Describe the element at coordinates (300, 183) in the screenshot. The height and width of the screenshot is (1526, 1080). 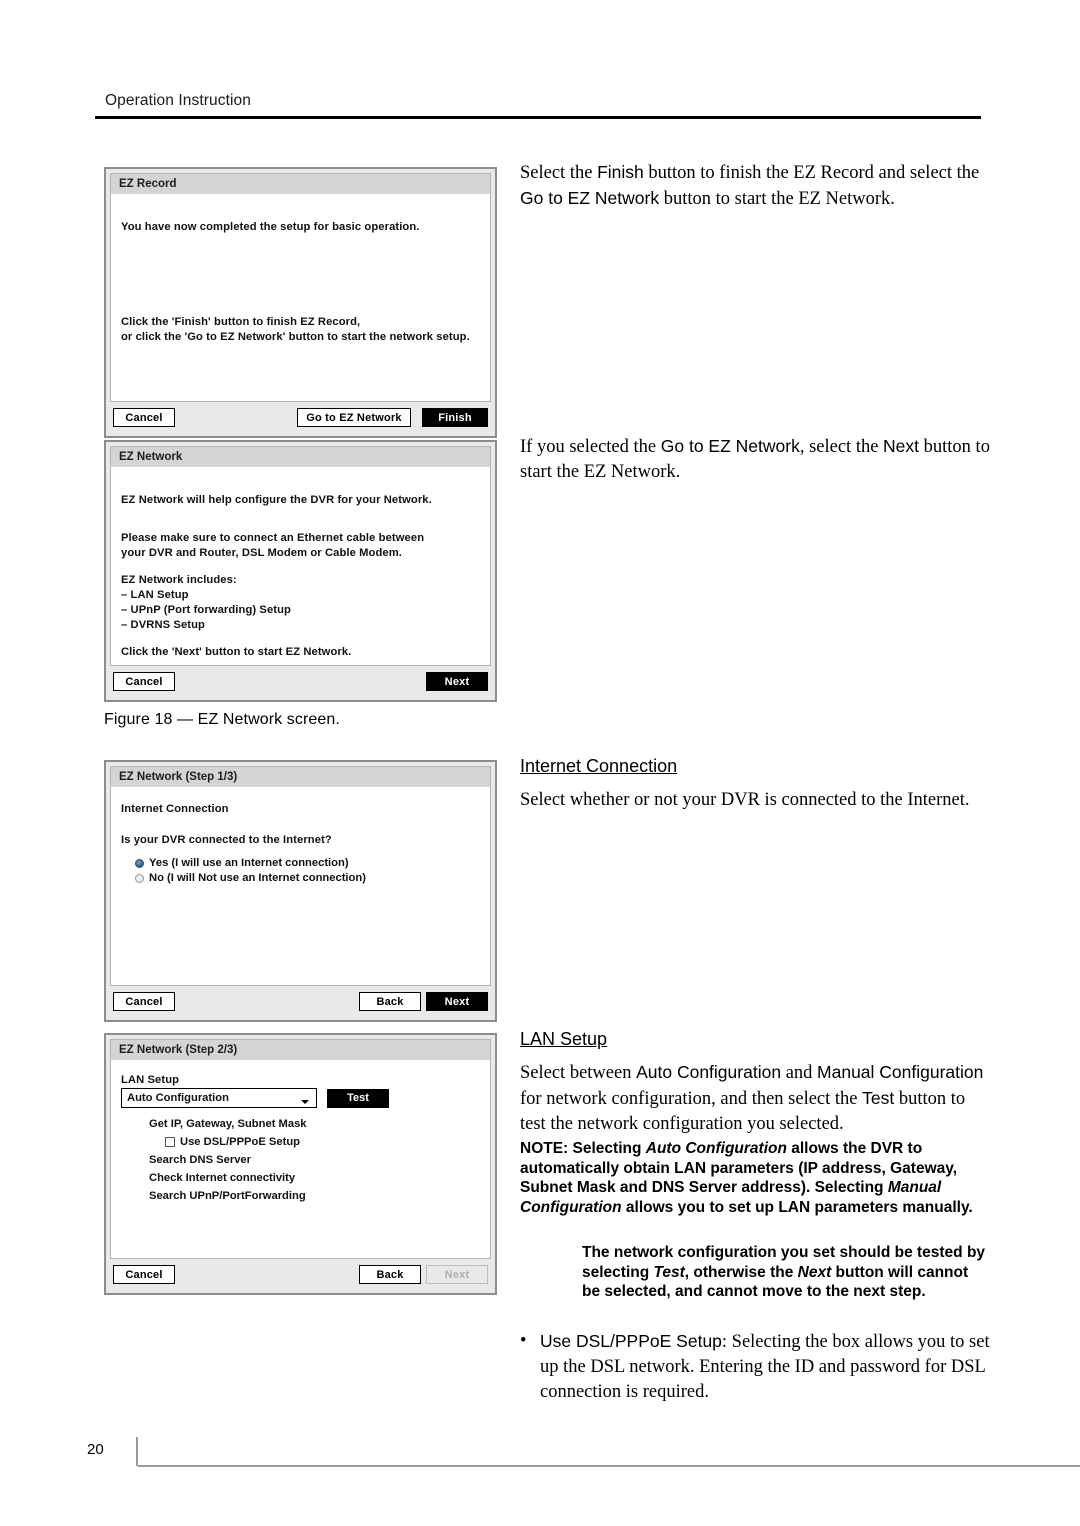
I see `dialog-title: EZ Record` at that location.